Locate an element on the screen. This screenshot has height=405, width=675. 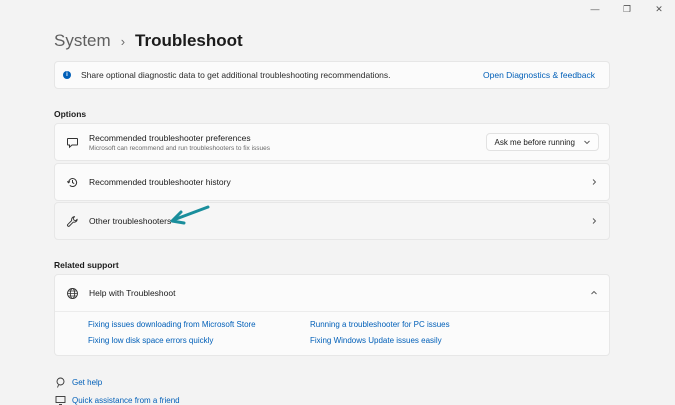
help-person-icon is located at coordinates (60, 382).